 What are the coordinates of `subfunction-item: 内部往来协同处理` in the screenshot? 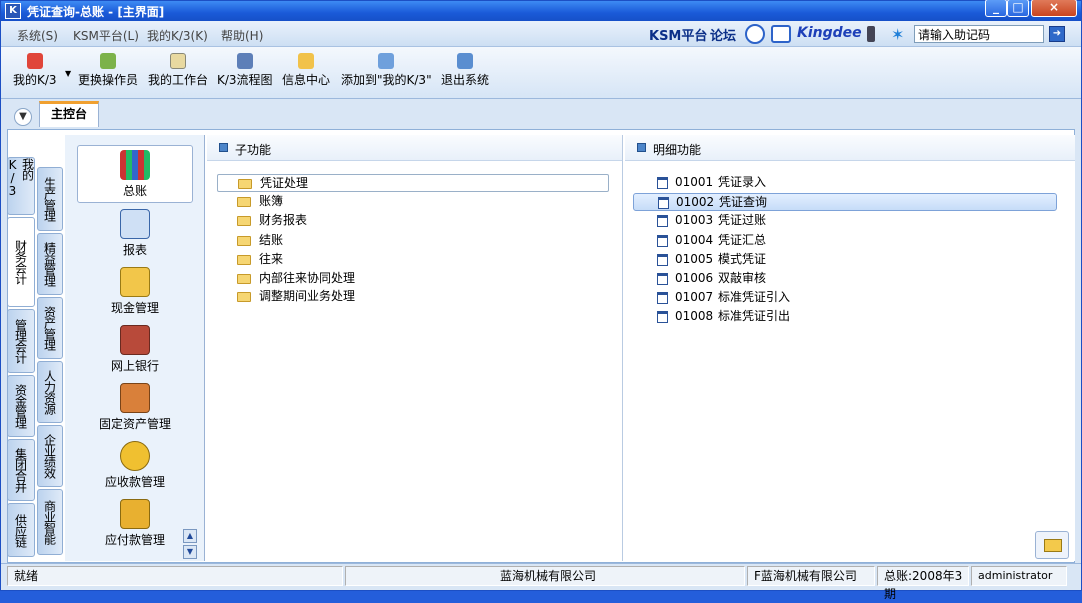 It's located at (413, 279).